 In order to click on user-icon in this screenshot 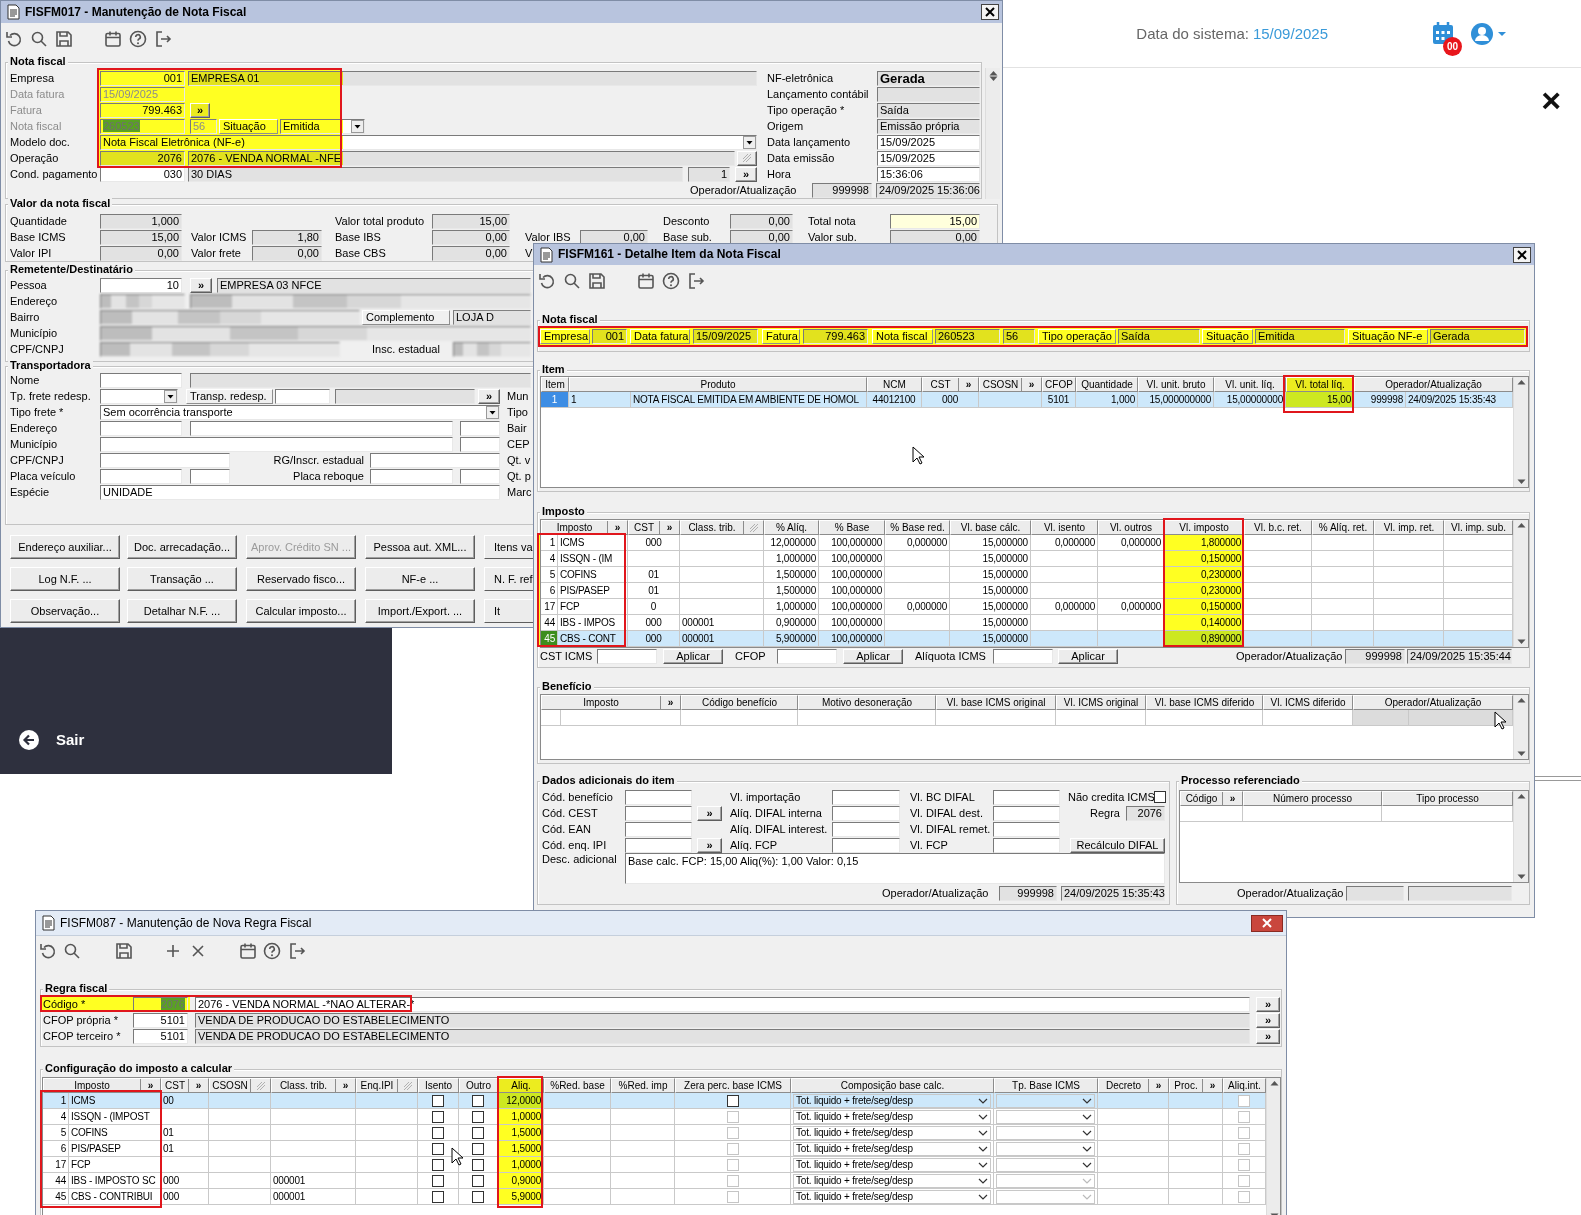, I will do `click(1482, 33)`.